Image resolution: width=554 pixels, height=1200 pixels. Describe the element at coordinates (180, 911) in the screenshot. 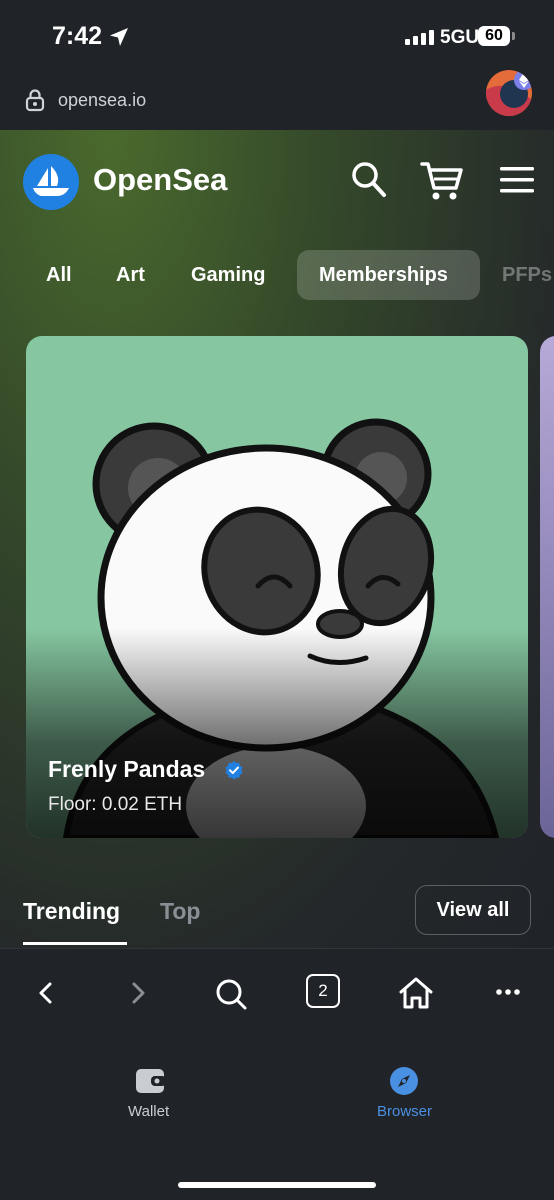

I see `tab-top: Top` at that location.